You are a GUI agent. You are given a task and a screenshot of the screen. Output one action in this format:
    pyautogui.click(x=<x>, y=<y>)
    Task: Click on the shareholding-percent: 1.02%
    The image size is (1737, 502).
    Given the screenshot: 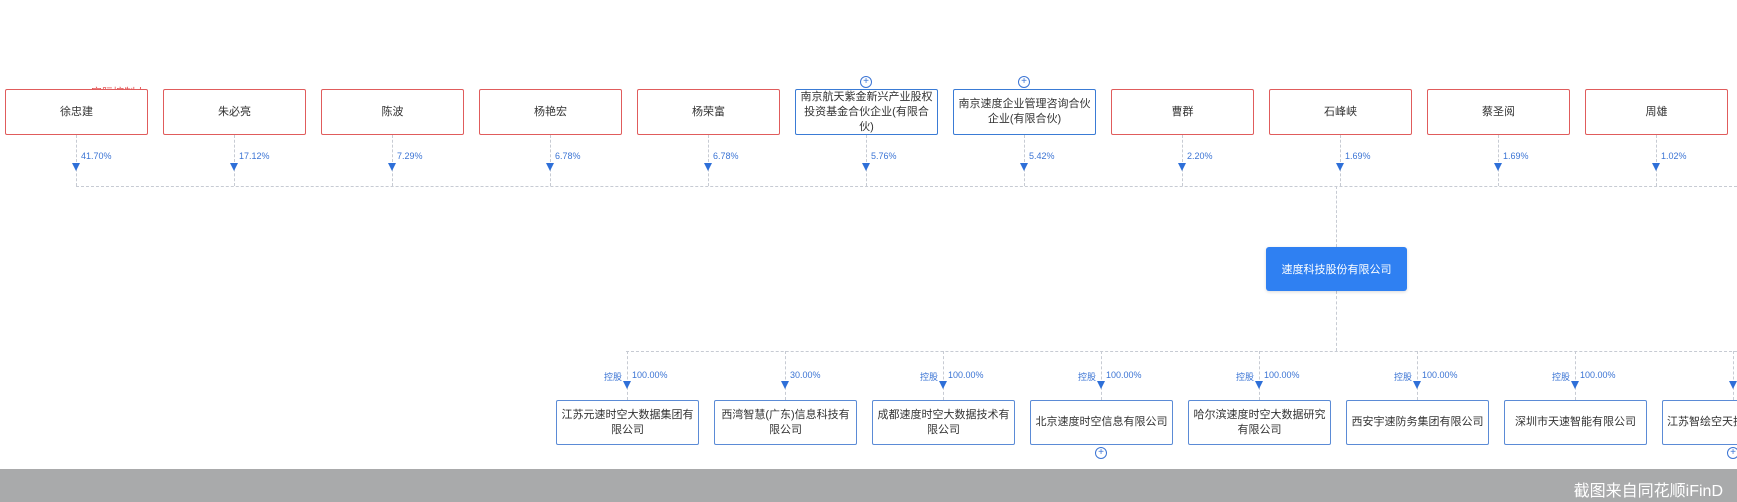 What is the action you would take?
    pyautogui.click(x=1674, y=156)
    